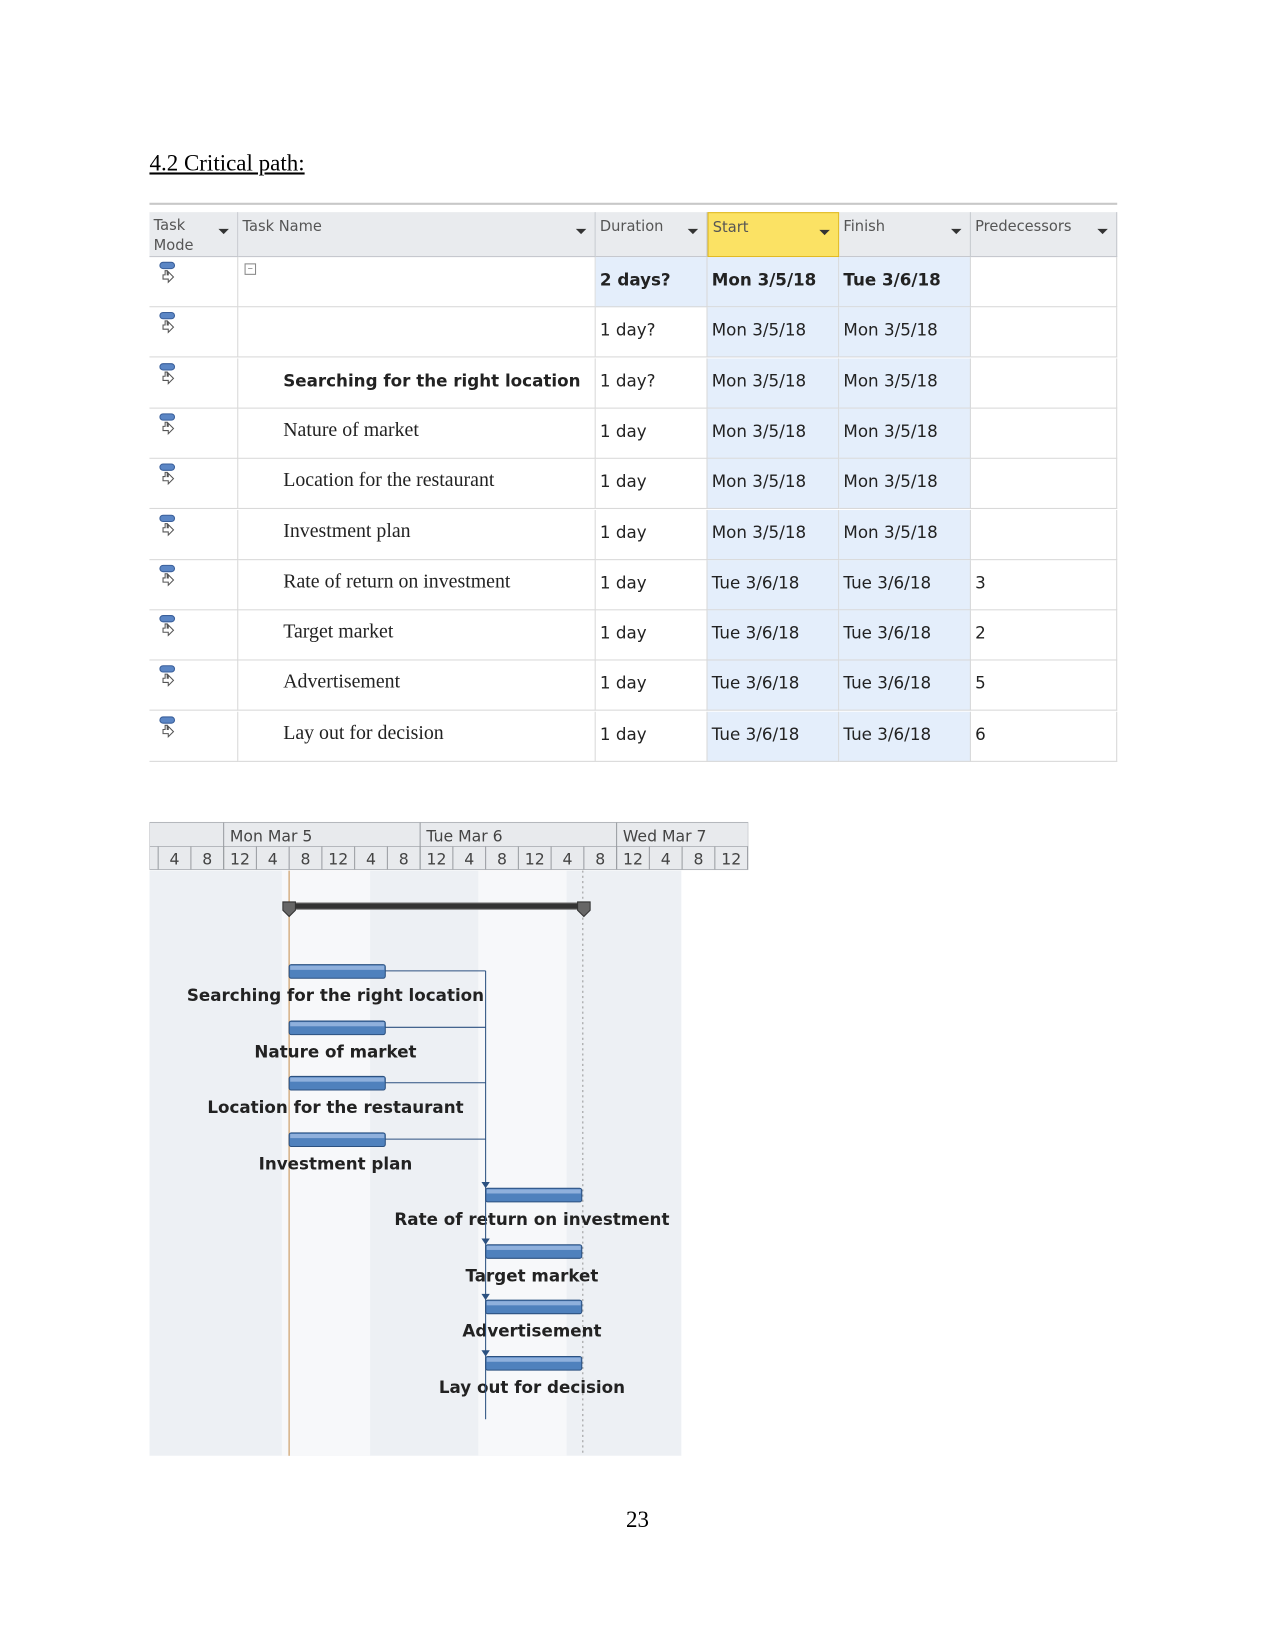 This screenshot has height=1650, width=1275. I want to click on column-header-finish: Finish, so click(905, 235).